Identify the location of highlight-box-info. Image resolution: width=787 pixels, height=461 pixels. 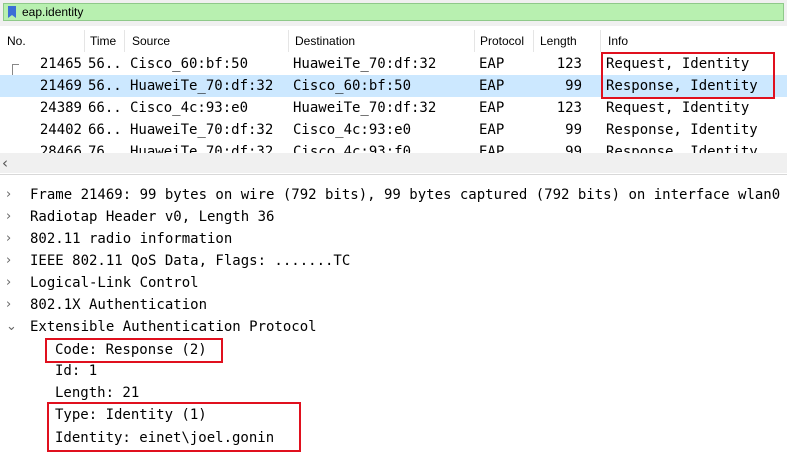
(688, 75).